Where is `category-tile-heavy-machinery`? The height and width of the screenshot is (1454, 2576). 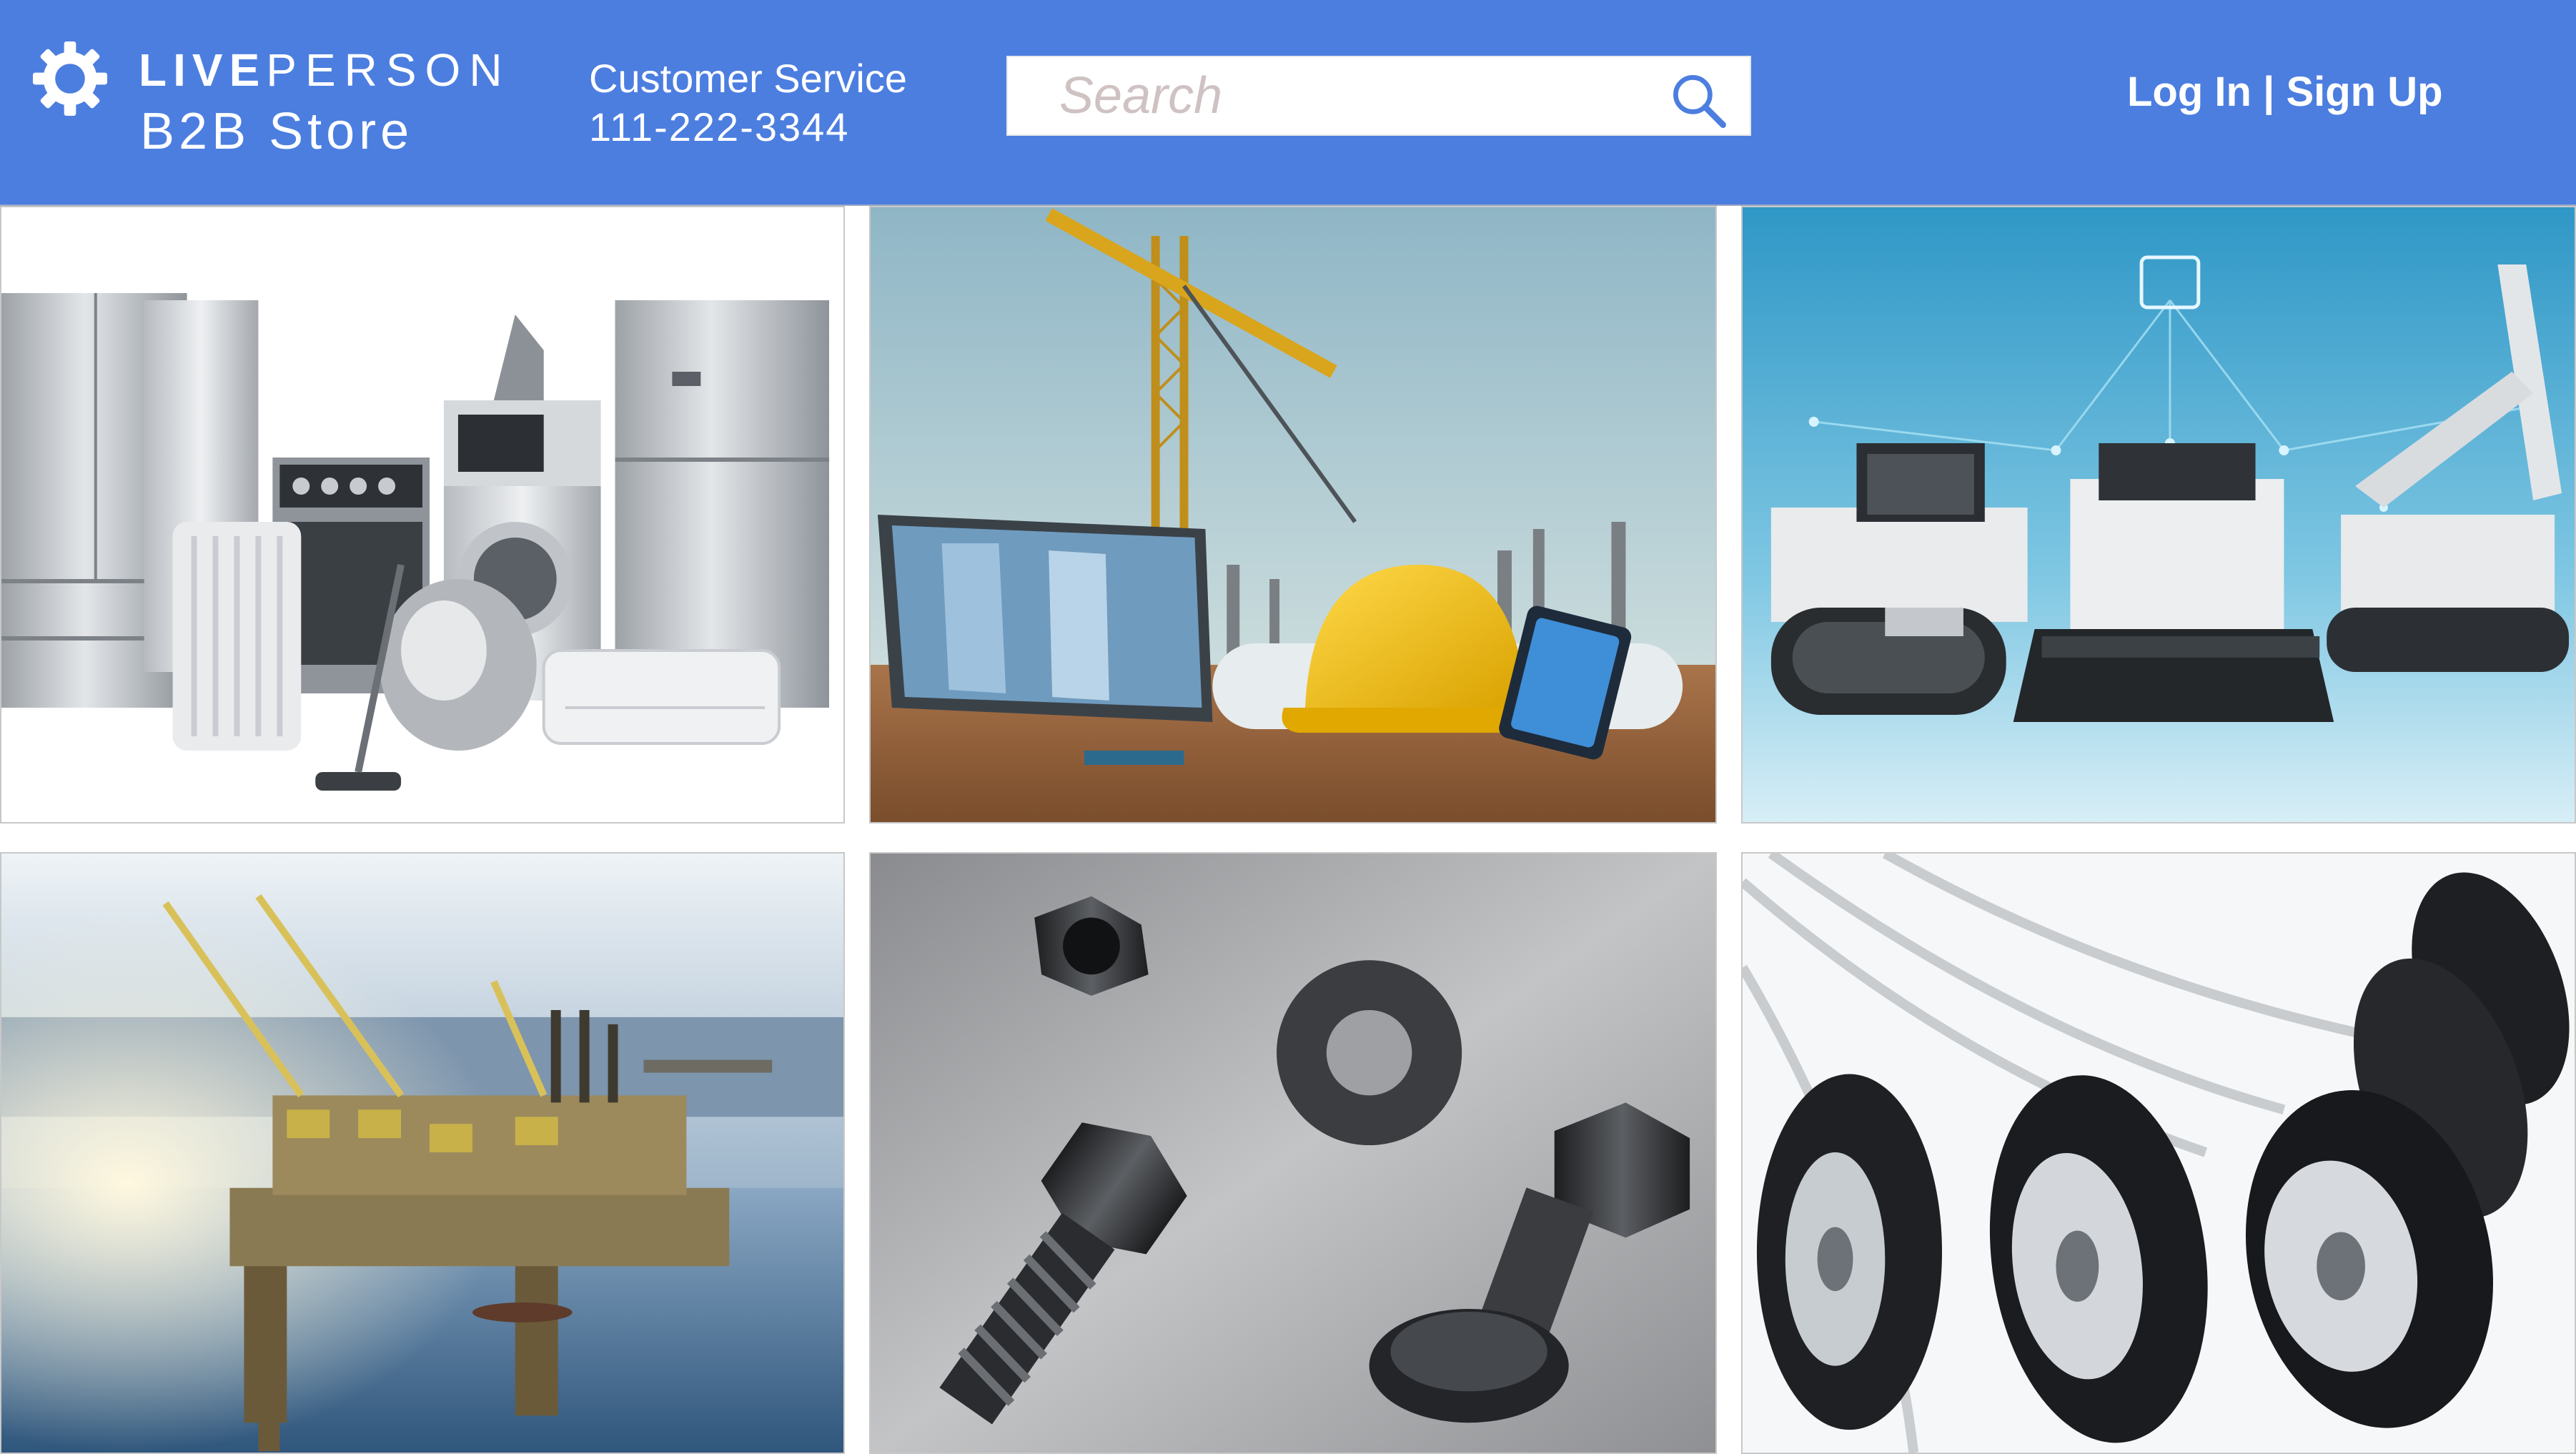
category-tile-heavy-machinery is located at coordinates (2159, 515).